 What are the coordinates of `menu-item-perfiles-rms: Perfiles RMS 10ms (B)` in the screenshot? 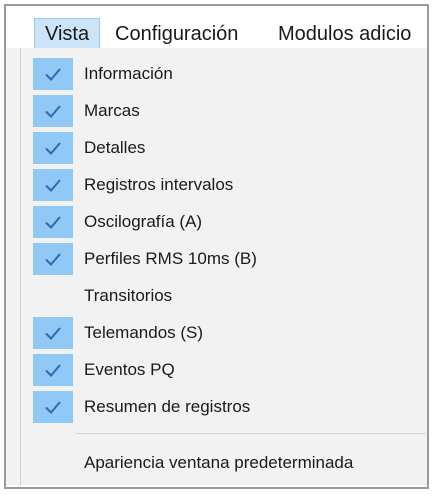 It's located at (223, 259).